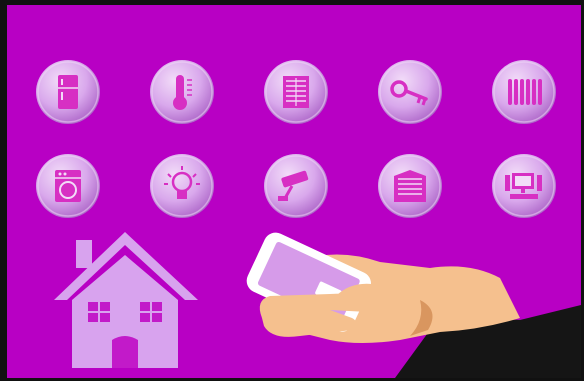  I want to click on house-window-right, so click(151, 312).